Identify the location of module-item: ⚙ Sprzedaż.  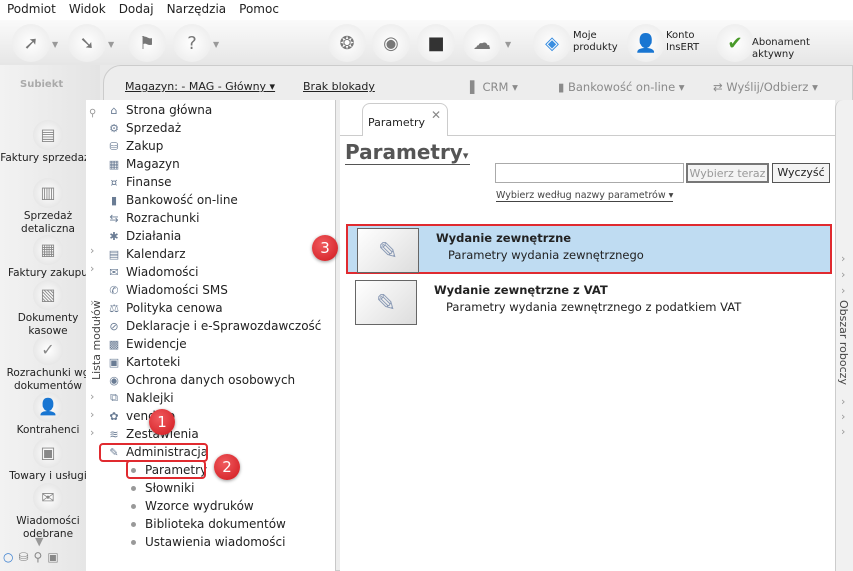
(144, 128).